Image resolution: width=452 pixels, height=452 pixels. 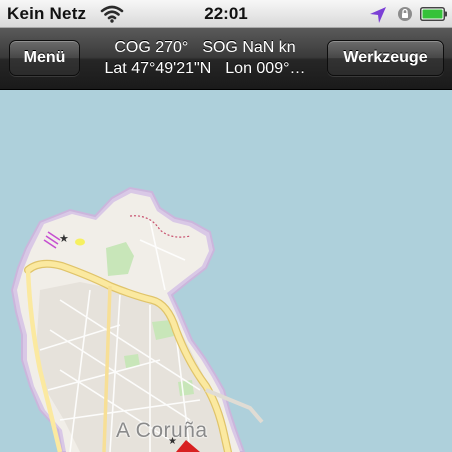 What do you see at coordinates (64, 238) in the screenshot?
I see `lighthouse-icon: ★` at bounding box center [64, 238].